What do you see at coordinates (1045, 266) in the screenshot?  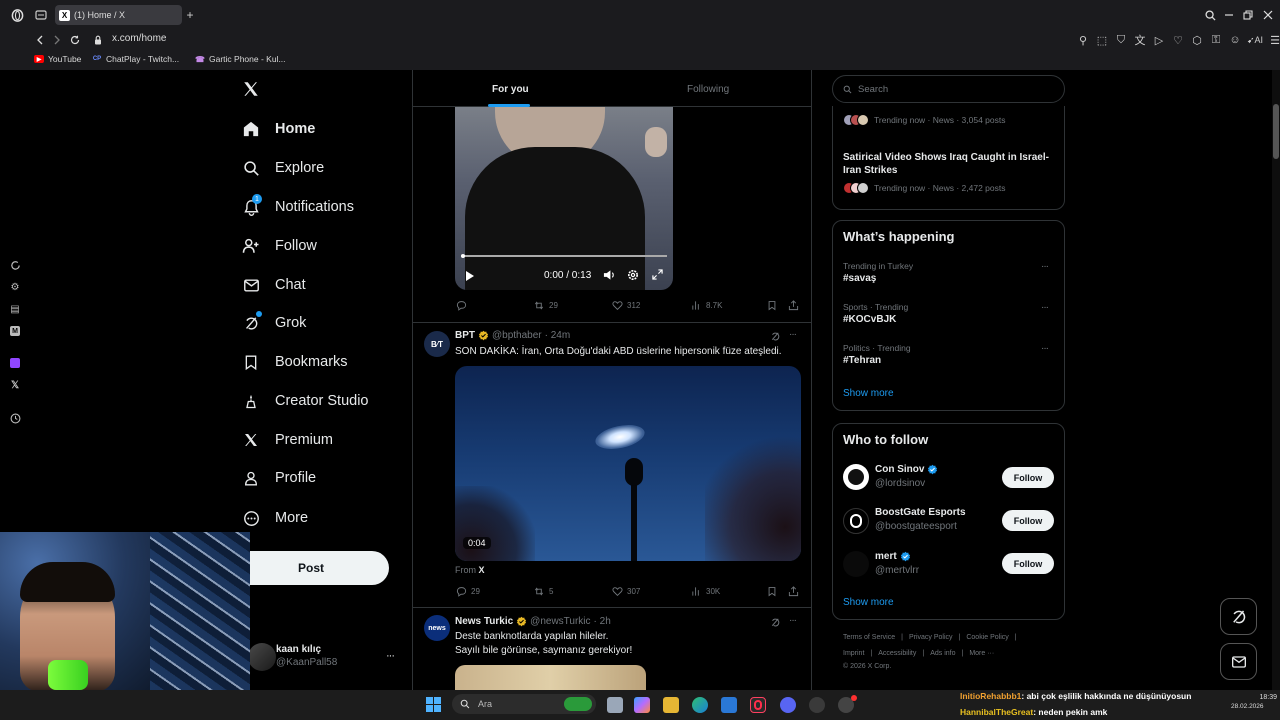 I see `trend-more-icon: ···` at bounding box center [1045, 266].